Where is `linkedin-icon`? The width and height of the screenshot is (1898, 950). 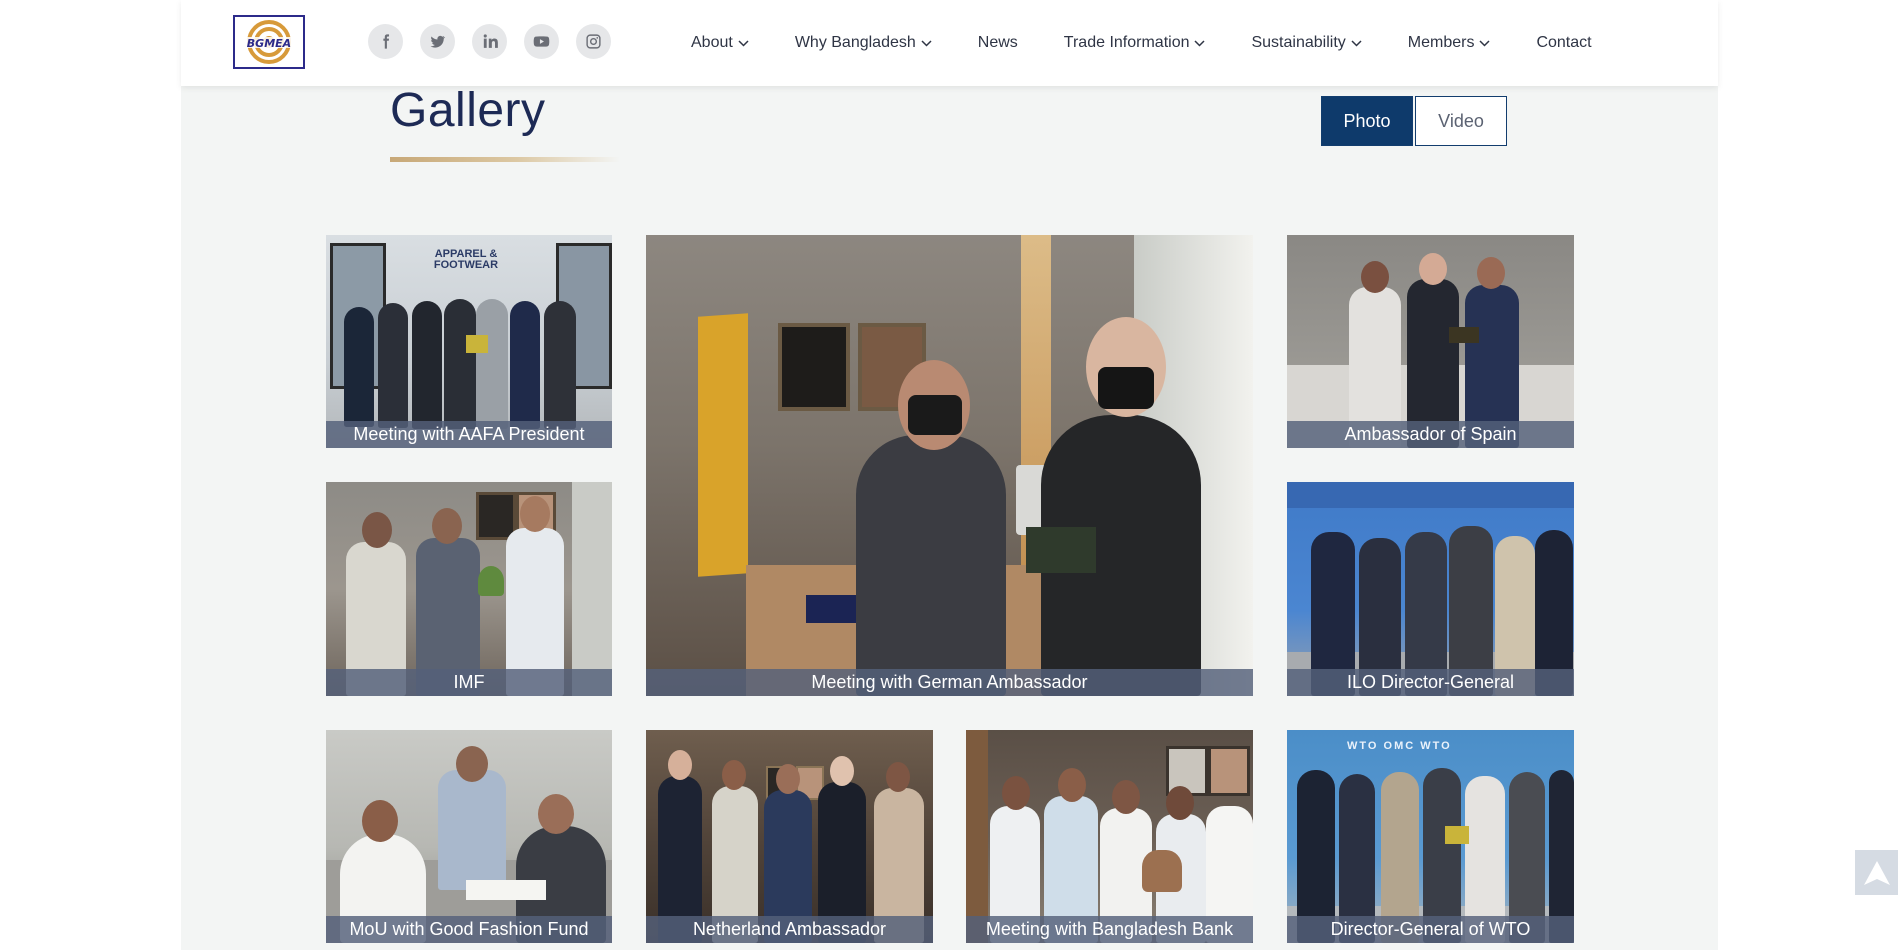
linkedin-icon is located at coordinates (490, 41).